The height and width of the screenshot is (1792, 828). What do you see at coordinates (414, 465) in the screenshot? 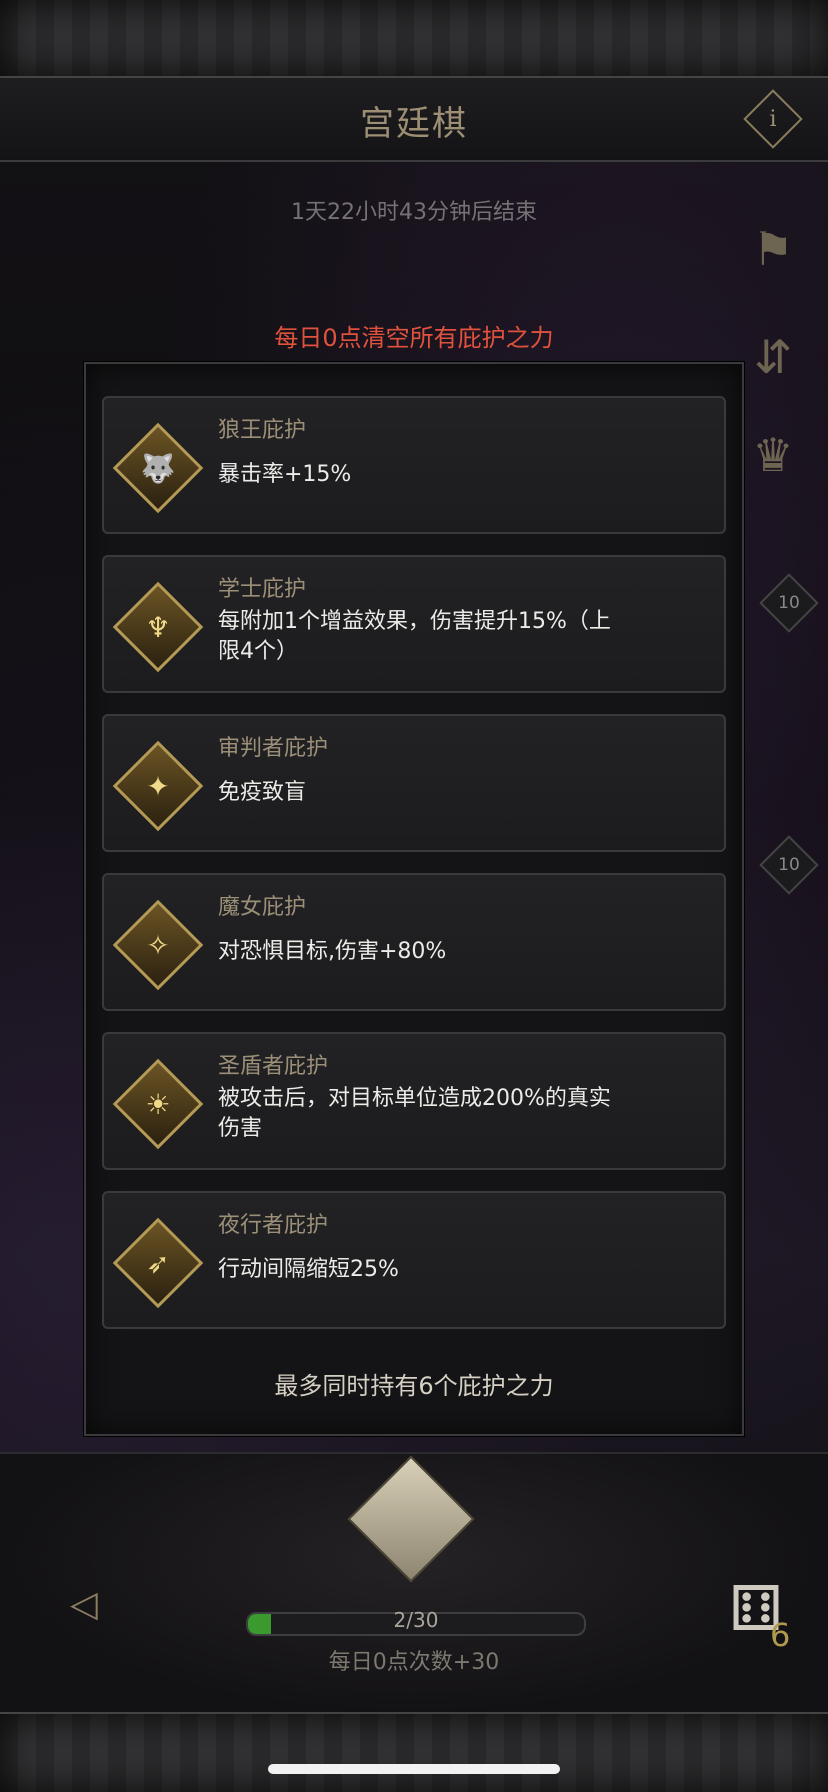
I see `blessing-card-wolf: 🐺 狼王庇护 暴击率+15%` at bounding box center [414, 465].